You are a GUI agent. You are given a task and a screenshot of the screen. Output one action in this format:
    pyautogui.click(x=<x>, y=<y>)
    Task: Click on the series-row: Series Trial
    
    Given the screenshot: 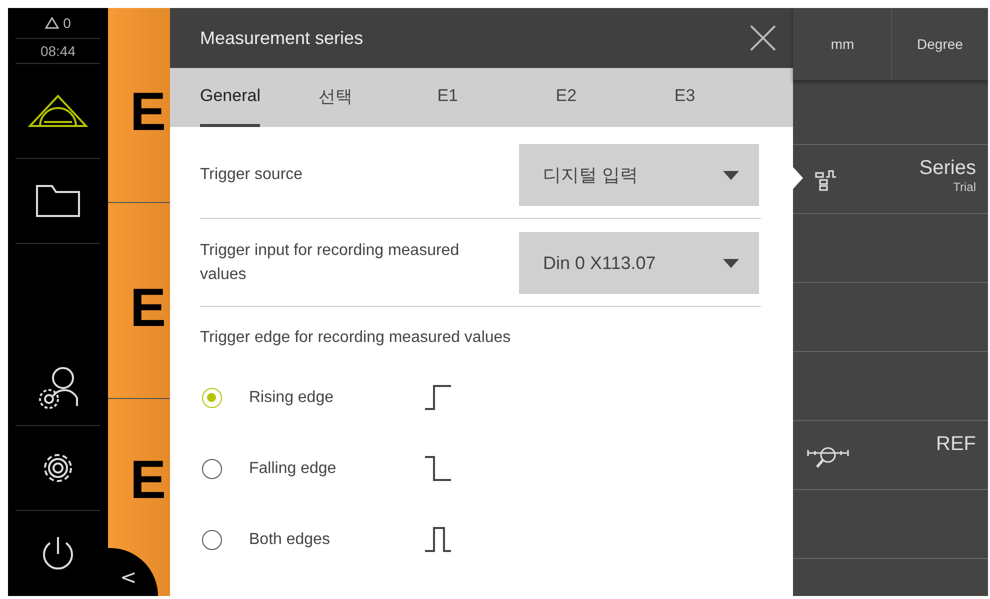 What is the action you would take?
    pyautogui.click(x=890, y=179)
    